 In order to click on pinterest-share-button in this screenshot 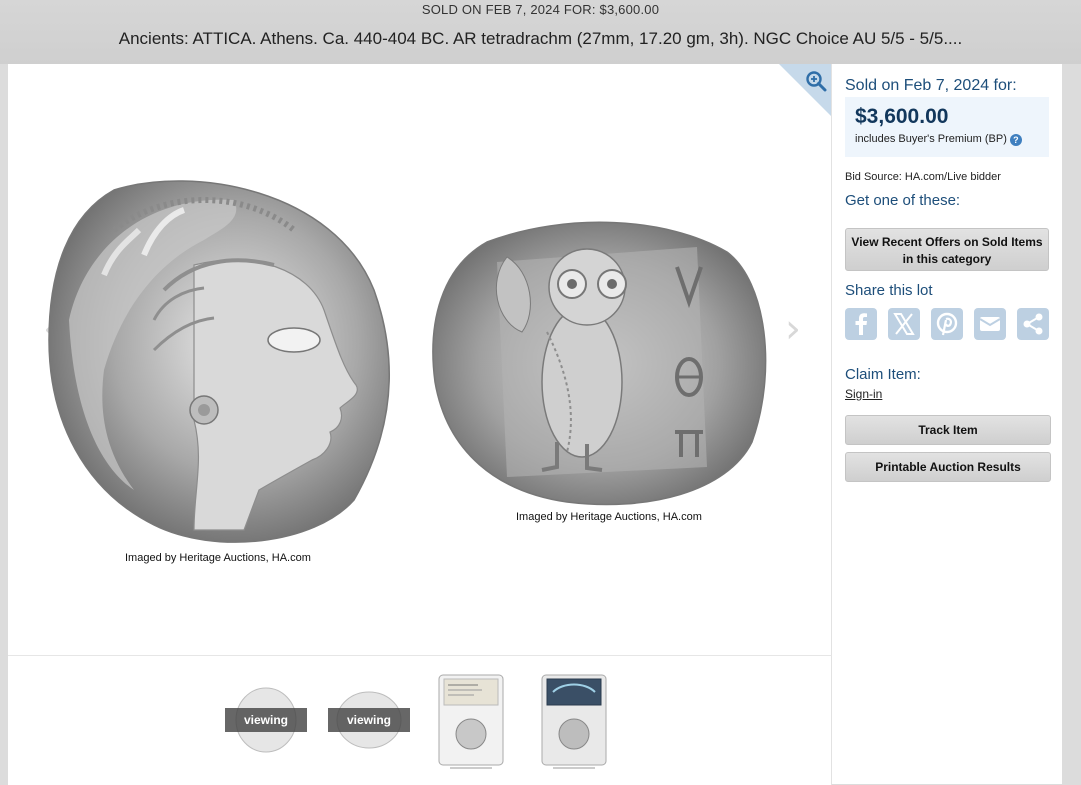, I will do `click(947, 324)`.